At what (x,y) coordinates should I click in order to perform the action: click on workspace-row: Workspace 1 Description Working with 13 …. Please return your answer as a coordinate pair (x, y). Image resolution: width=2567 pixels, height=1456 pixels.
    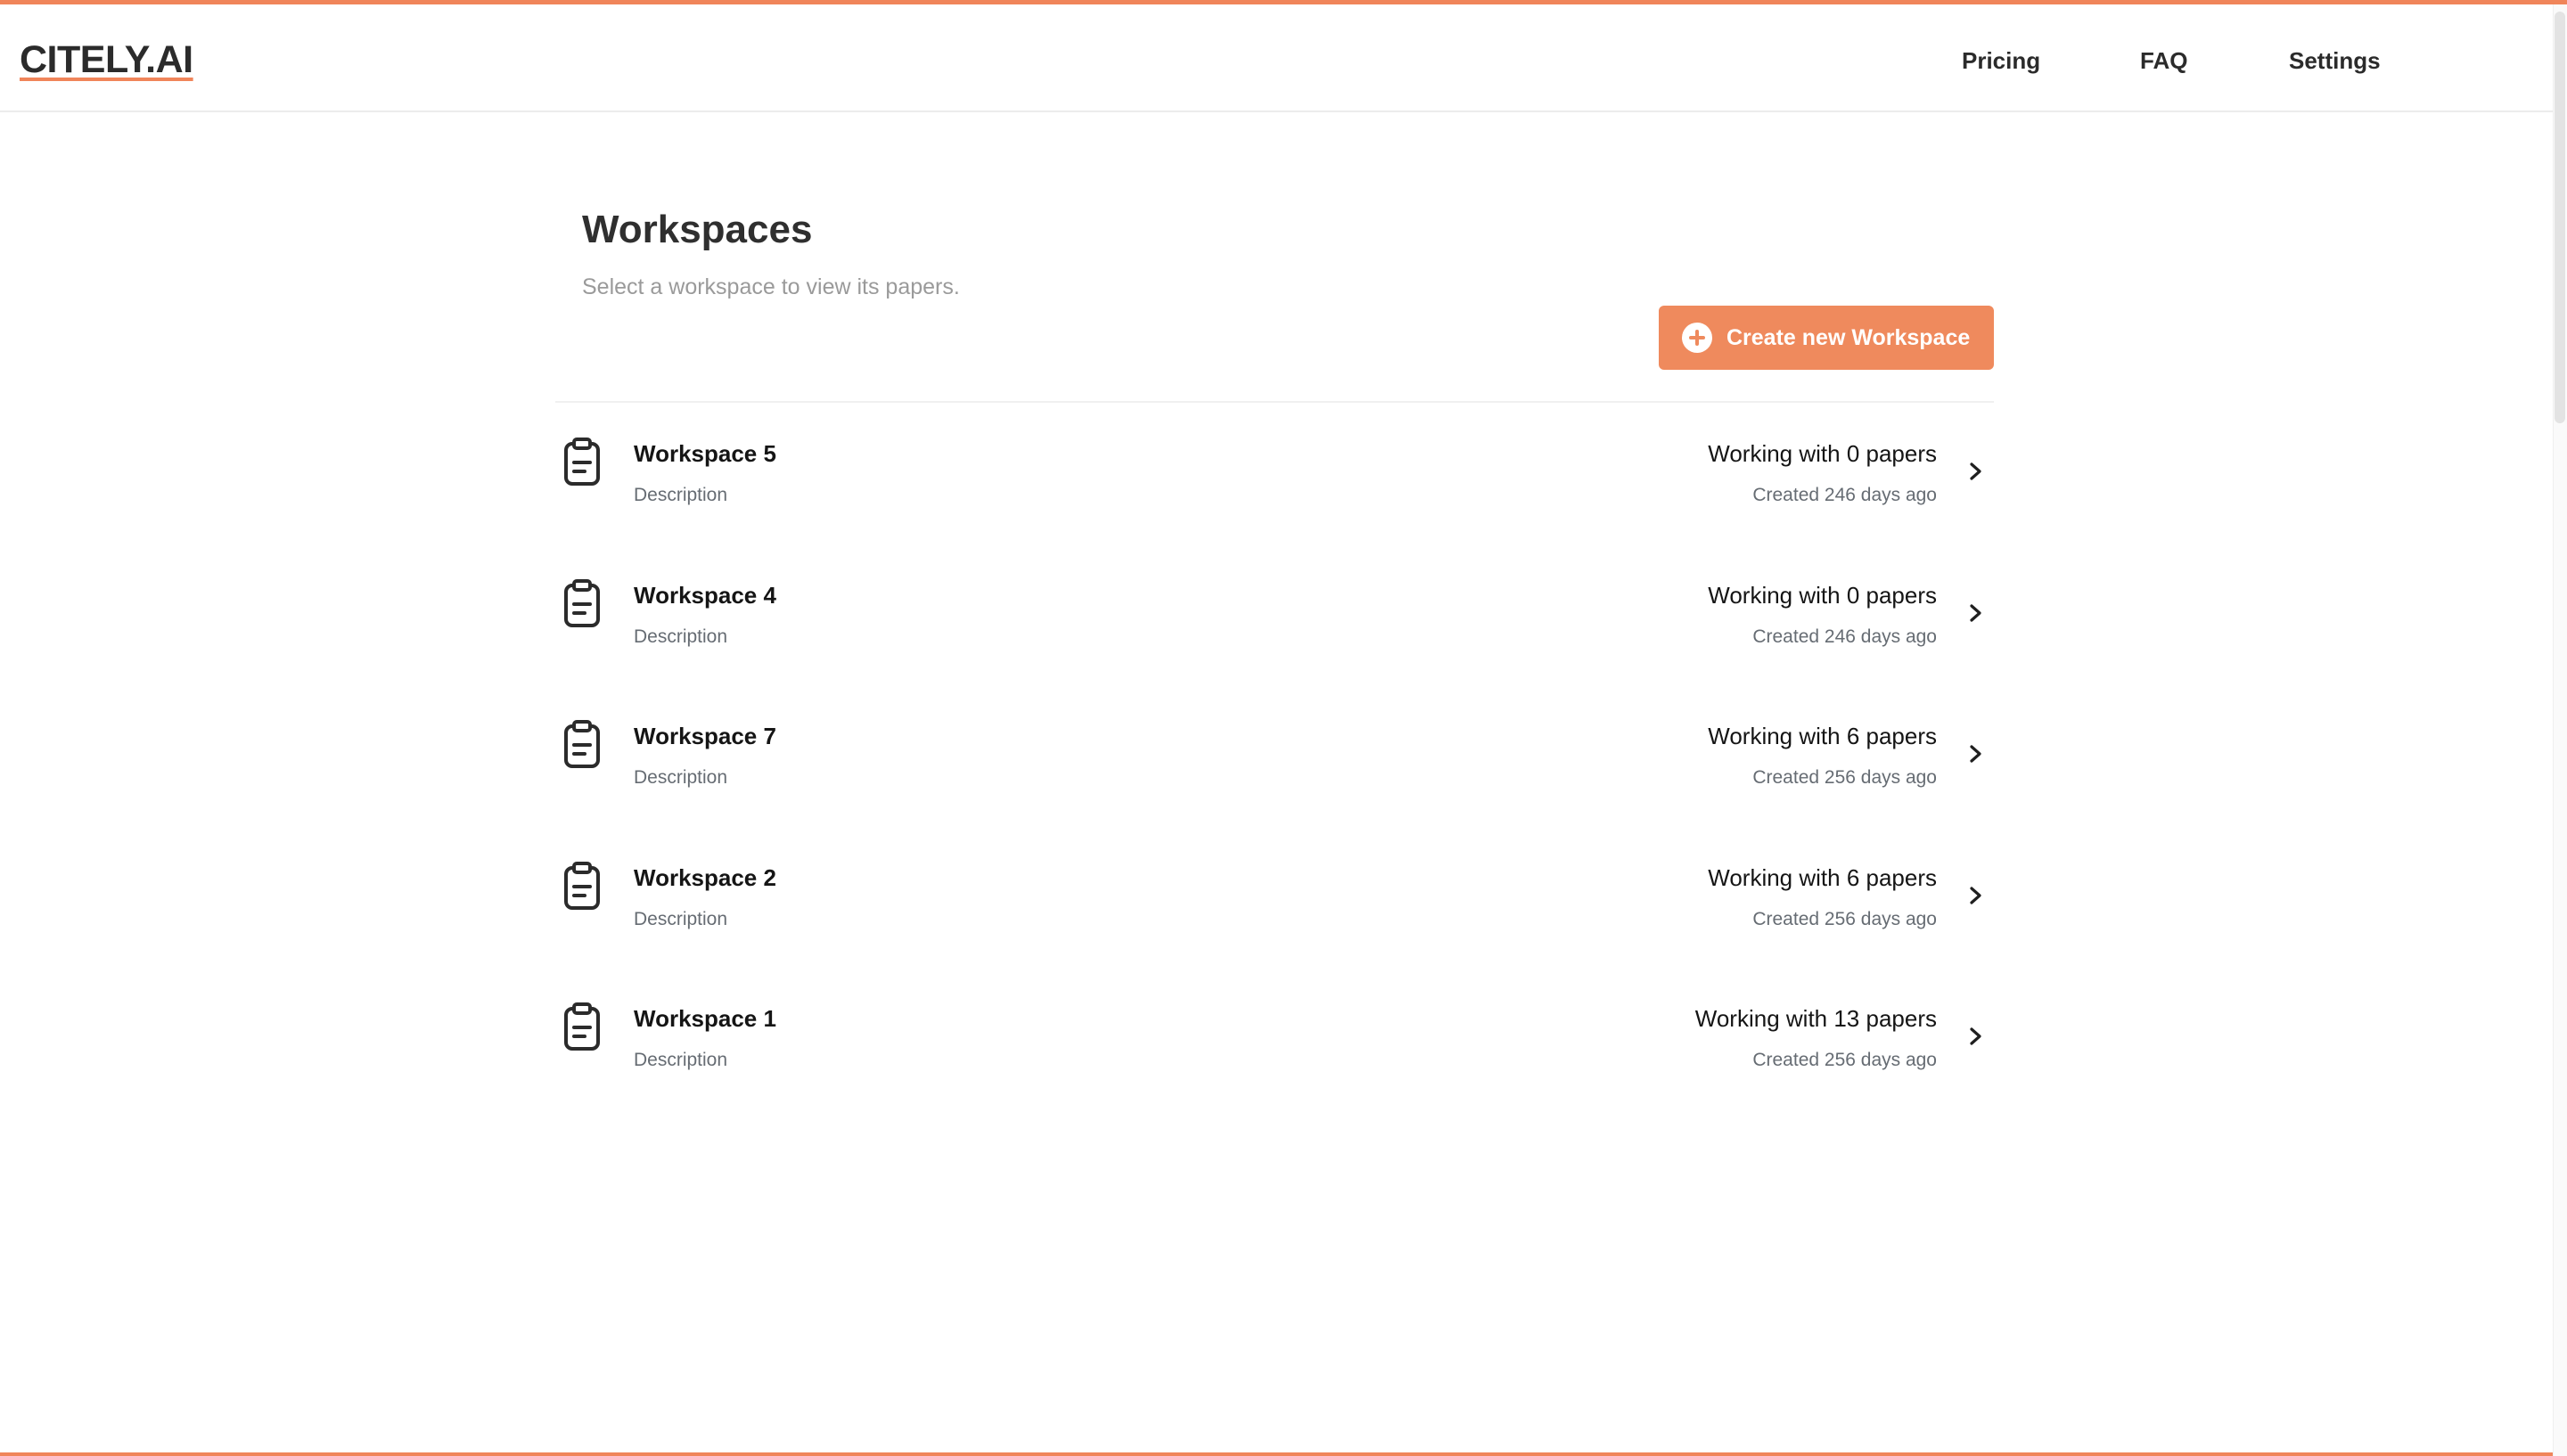
    Looking at the image, I should click on (1274, 1038).